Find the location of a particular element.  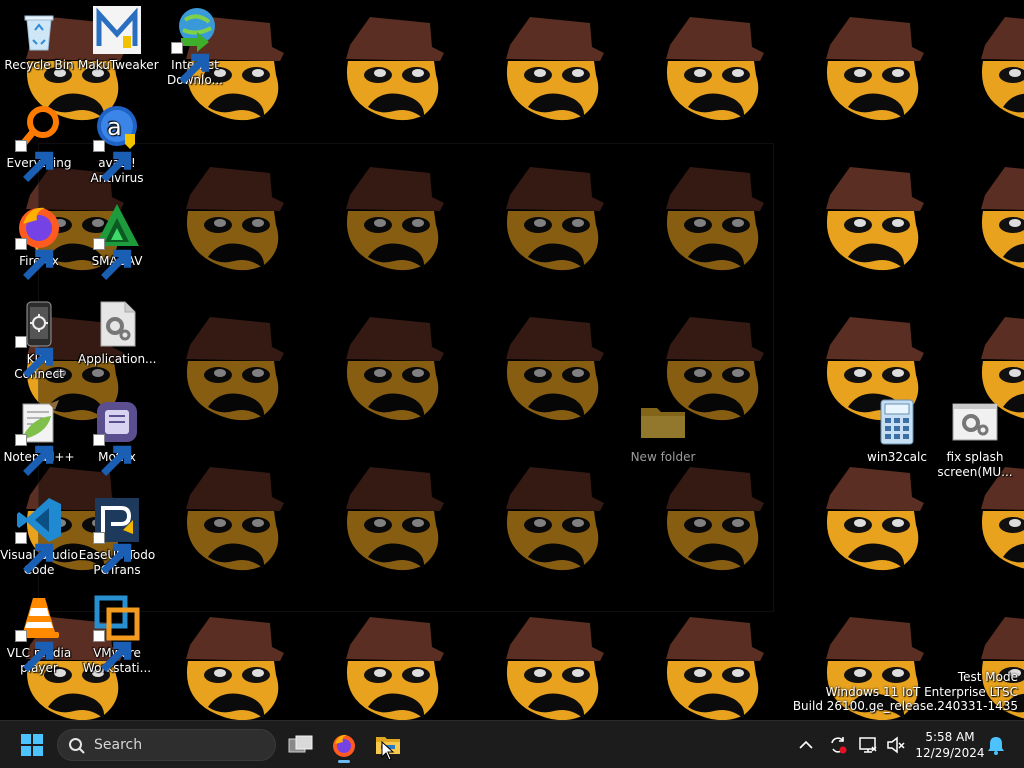

desktop-icon-vlc-media-player: VLC media player is located at coordinates (39, 635).